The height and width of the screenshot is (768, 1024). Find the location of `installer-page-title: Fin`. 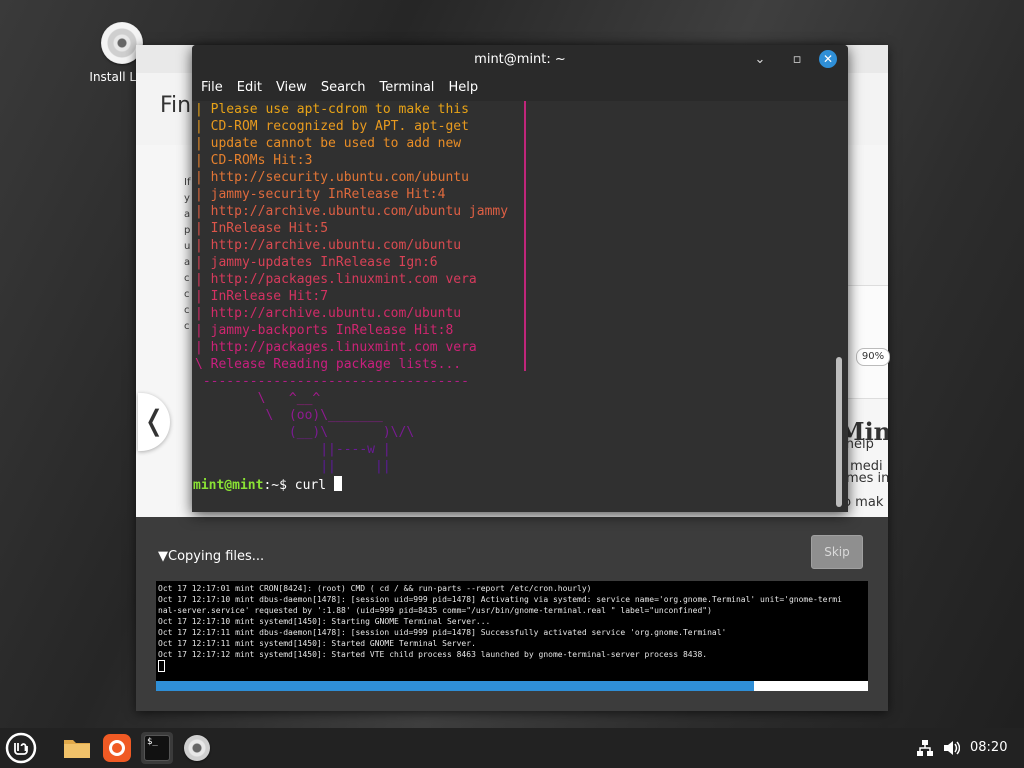

installer-page-title: Fin is located at coordinates (176, 105).